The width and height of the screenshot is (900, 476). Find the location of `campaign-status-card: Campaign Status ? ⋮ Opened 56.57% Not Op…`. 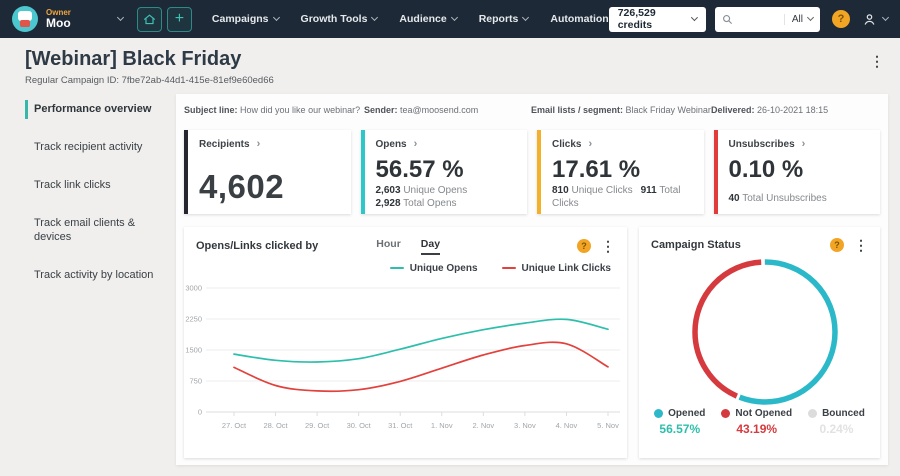

campaign-status-card: Campaign Status ? ⋮ Opened 56.57% Not Op… is located at coordinates (759, 342).